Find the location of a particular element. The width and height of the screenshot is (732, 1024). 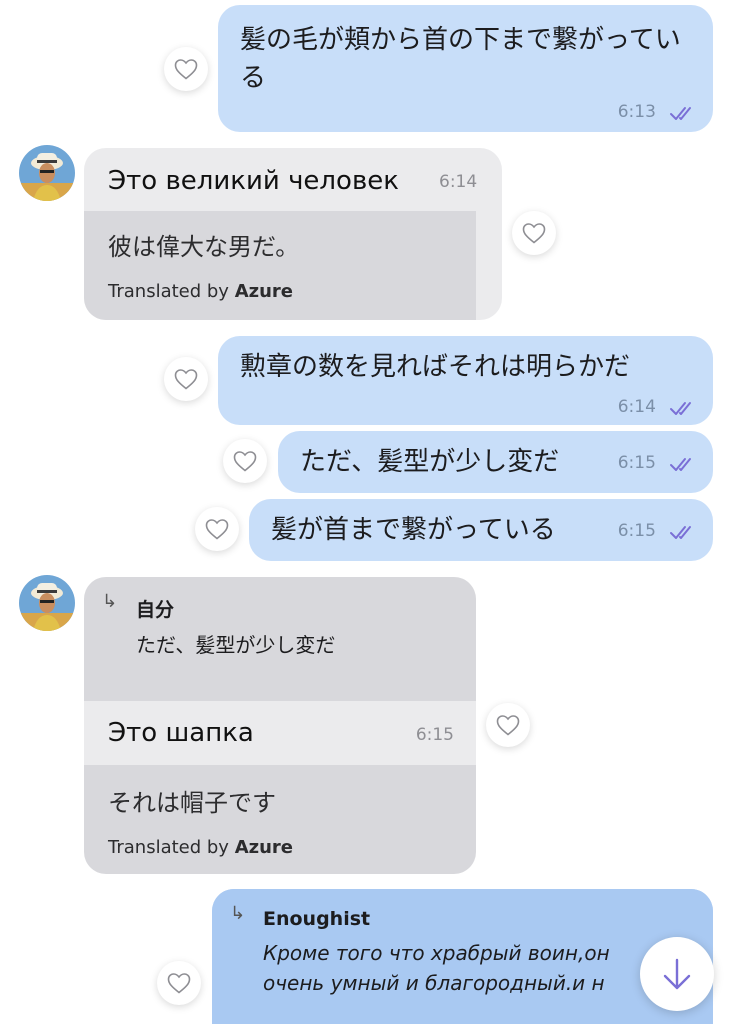

outgoing-message: 髪が首まで繋がっている 6:15 is located at coordinates (481, 530).